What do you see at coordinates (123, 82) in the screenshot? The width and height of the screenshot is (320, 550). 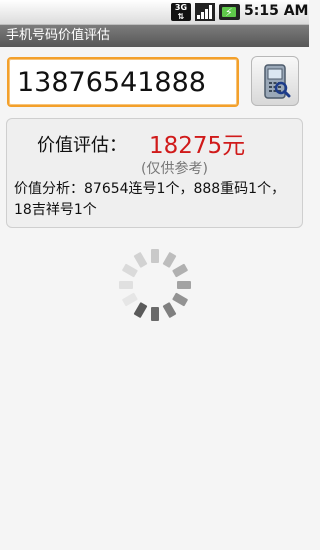 I see `phone-number-input` at bounding box center [123, 82].